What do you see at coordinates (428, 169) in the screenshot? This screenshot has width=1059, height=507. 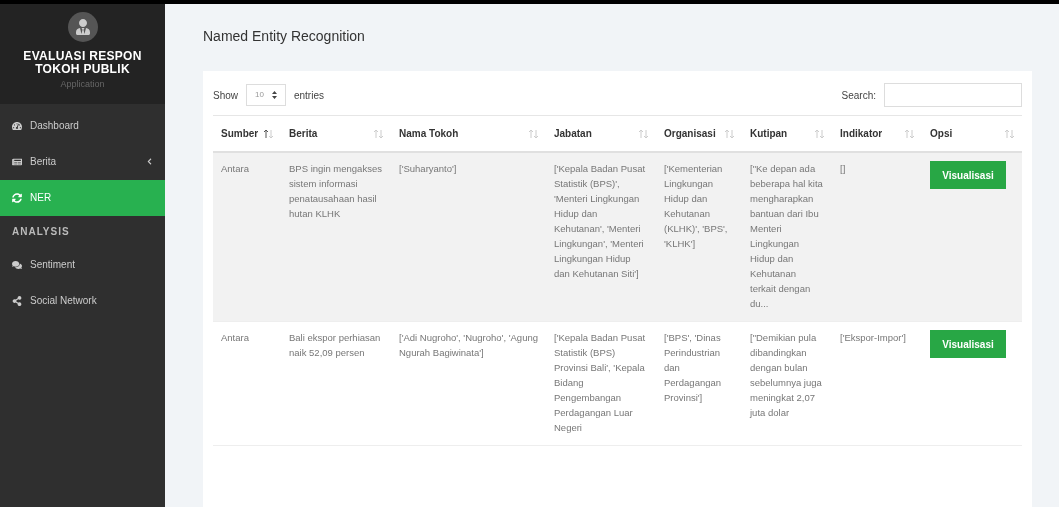 I see `table-cell-text: ['Suharyanto']` at bounding box center [428, 169].